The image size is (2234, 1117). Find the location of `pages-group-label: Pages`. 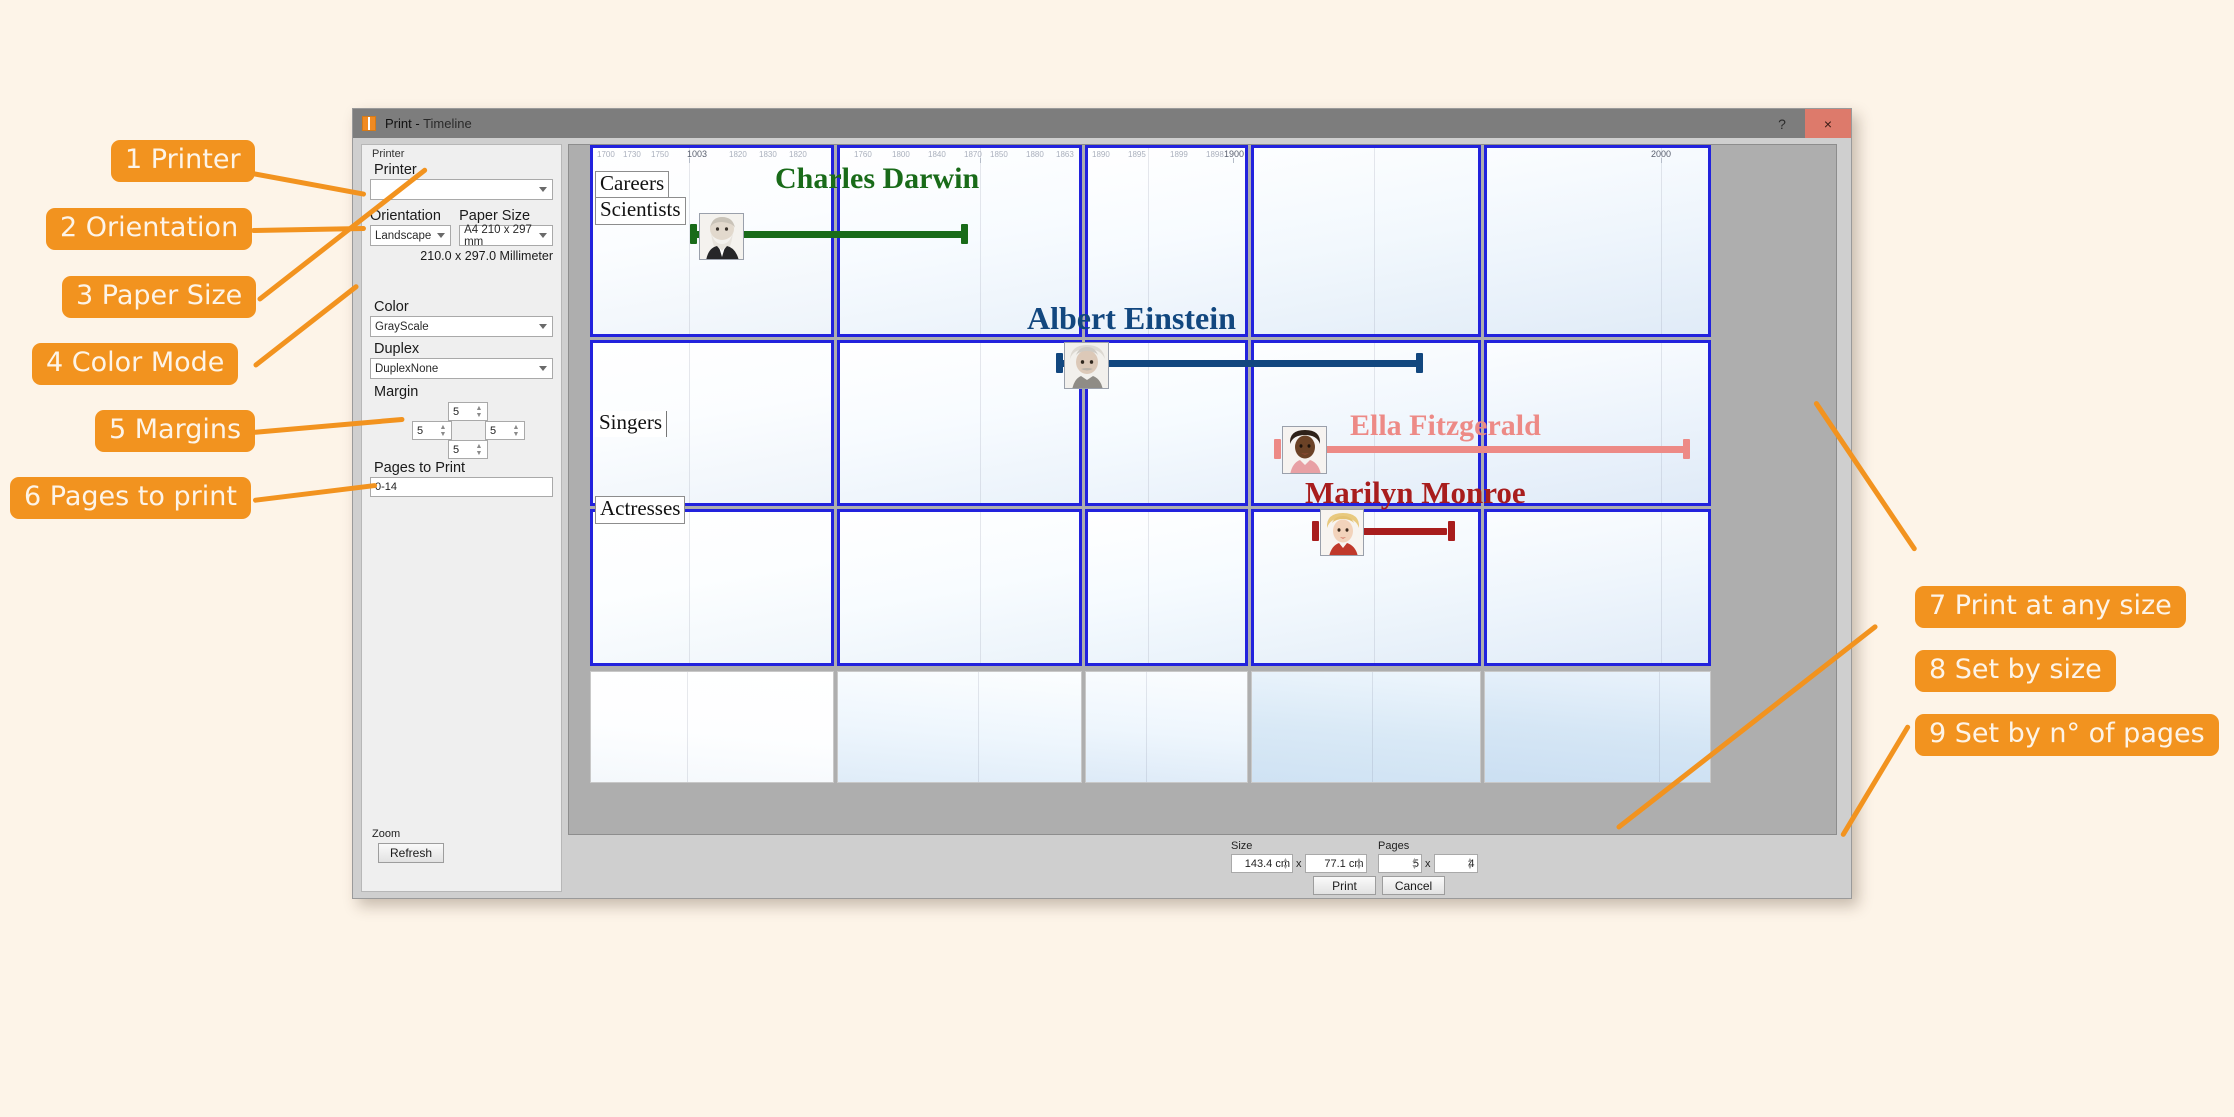

pages-group-label: Pages is located at coordinates (1394, 846).